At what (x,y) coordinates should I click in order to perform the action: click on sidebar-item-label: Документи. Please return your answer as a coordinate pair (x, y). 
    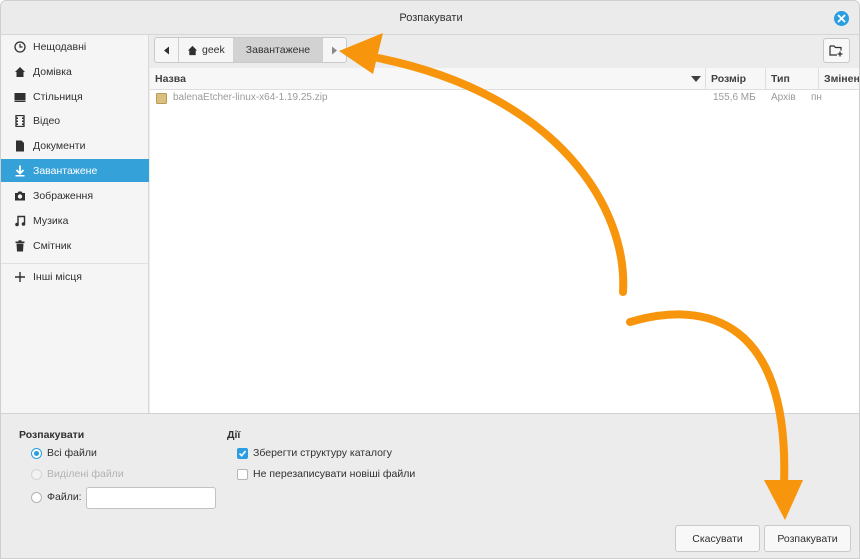
    Looking at the image, I should click on (59, 145).